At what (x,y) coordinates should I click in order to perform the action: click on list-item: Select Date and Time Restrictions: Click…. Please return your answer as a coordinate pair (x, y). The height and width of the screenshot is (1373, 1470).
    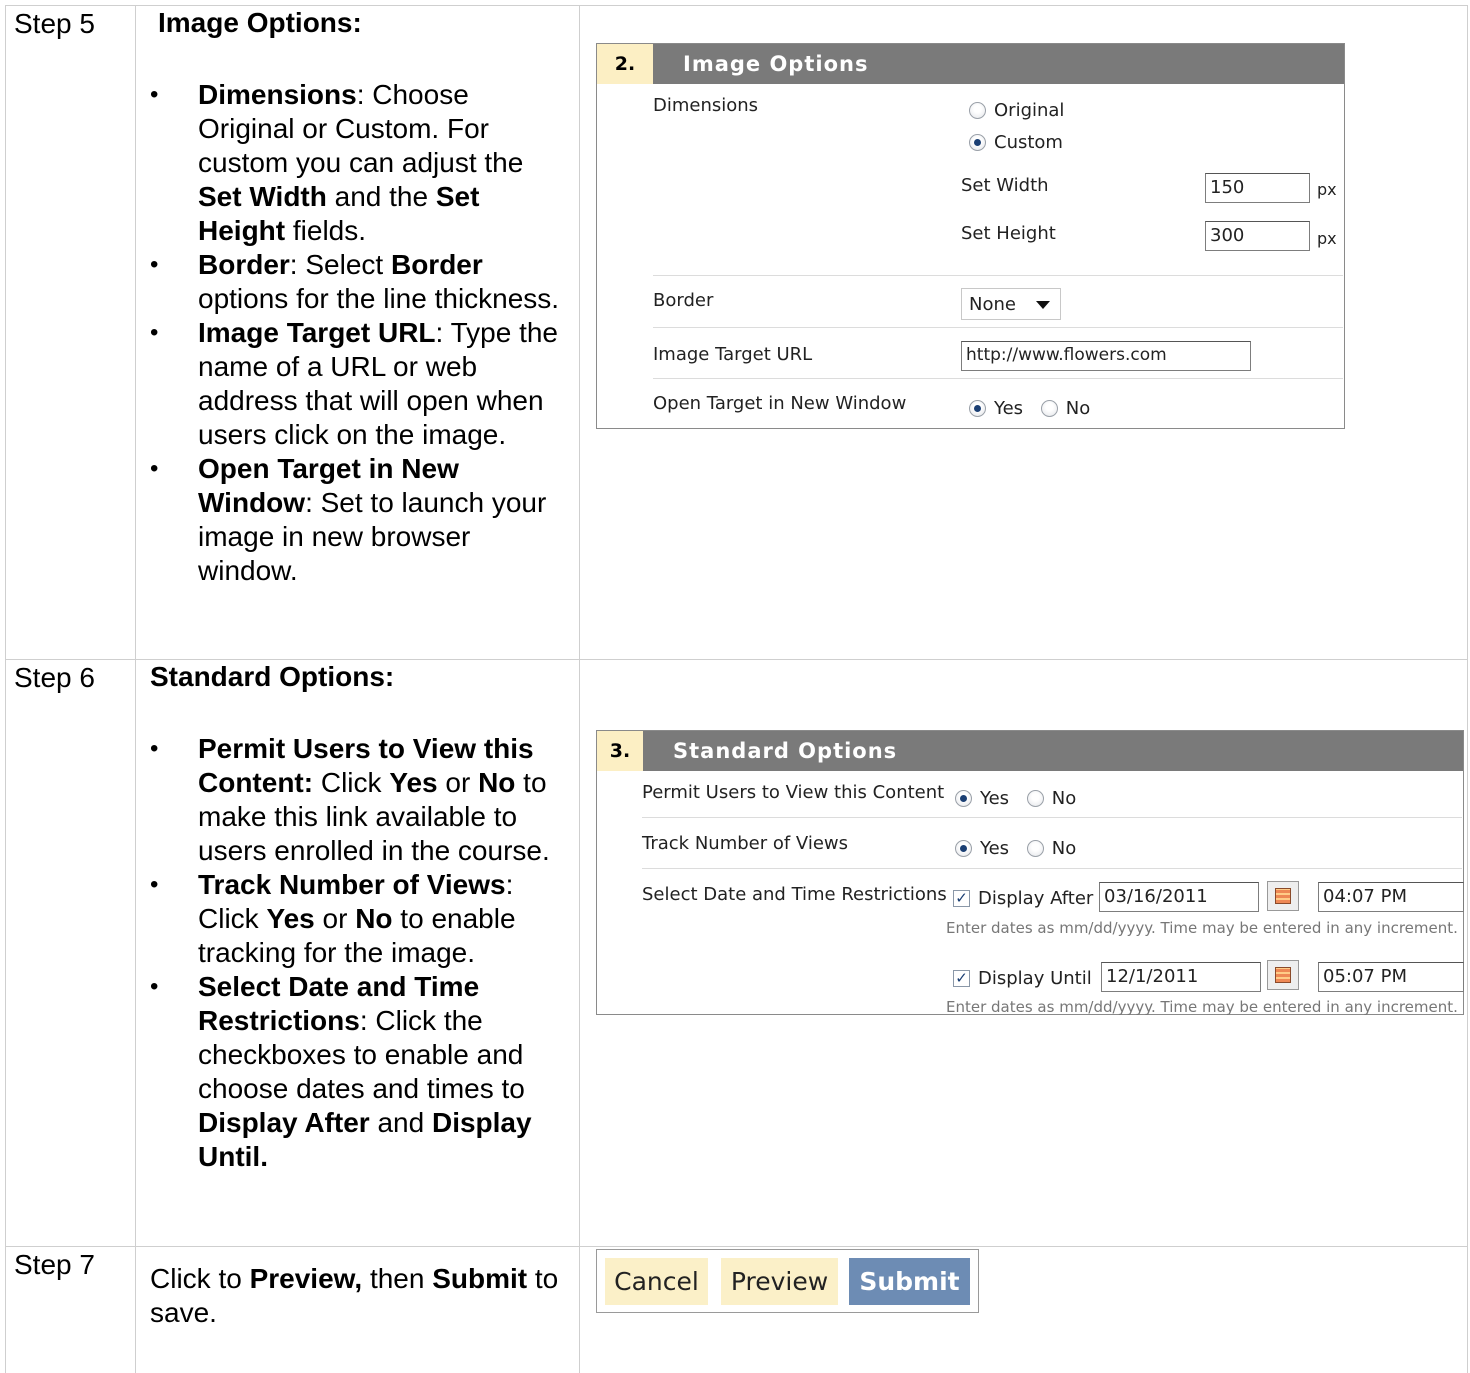
    Looking at the image, I should click on (364, 1072).